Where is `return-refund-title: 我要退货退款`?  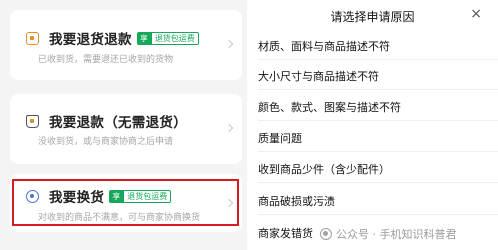
return-refund-title: 我要退货退款 is located at coordinates (90, 40).